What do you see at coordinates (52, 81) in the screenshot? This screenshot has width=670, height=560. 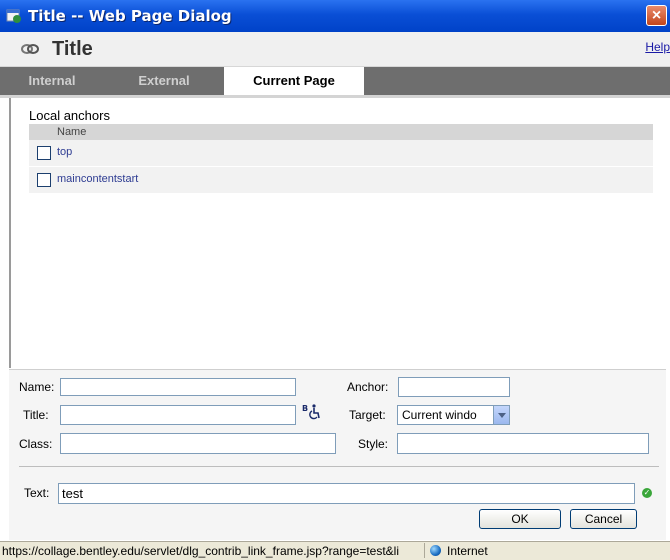 I see `tab-internal: Internal` at bounding box center [52, 81].